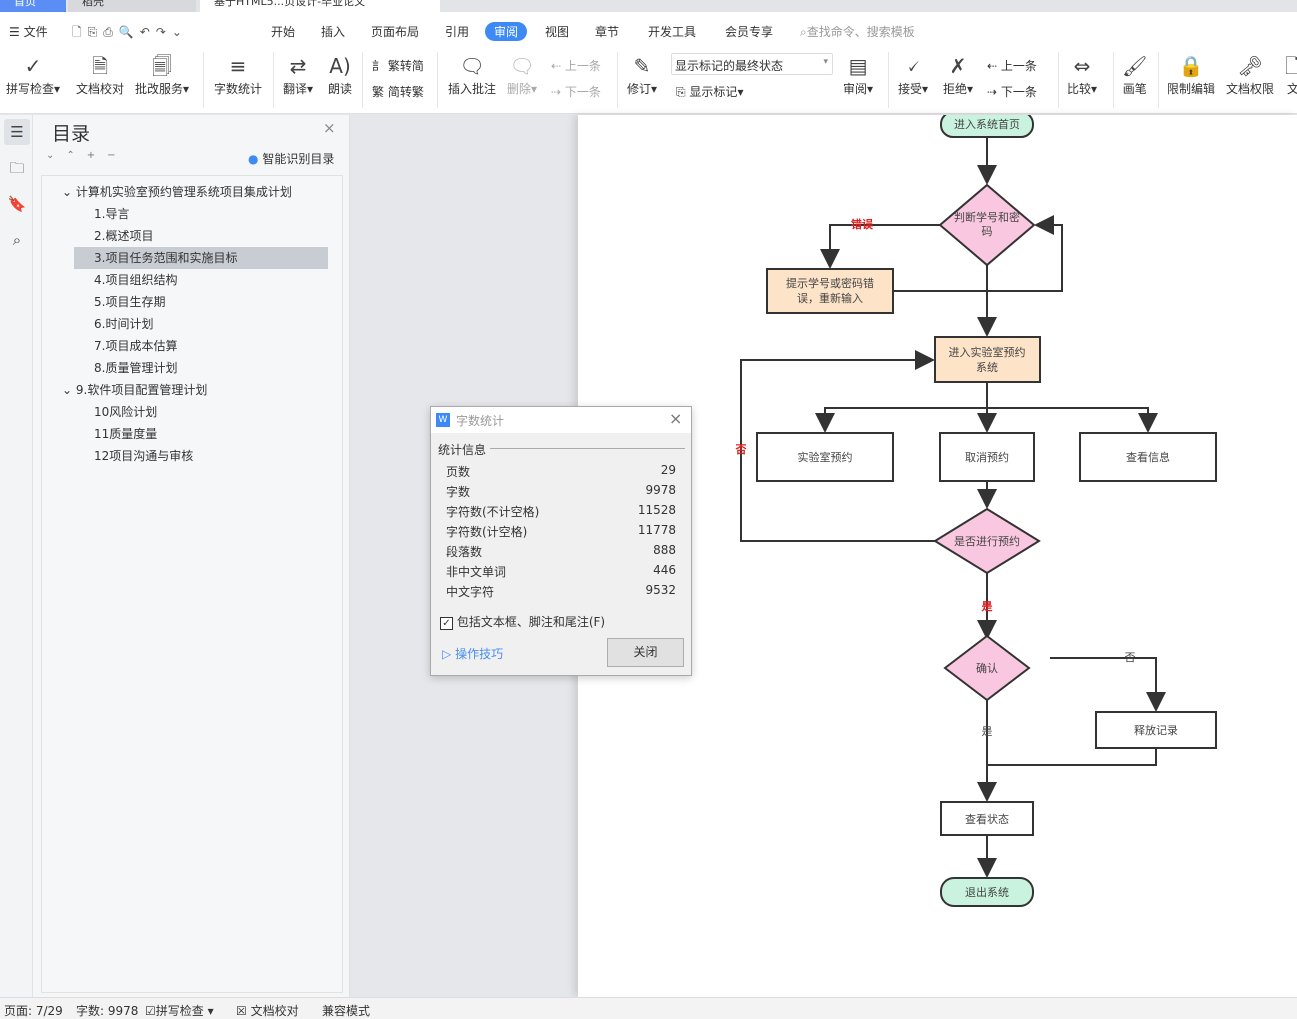 The height and width of the screenshot is (1019, 1297). Describe the element at coordinates (462, 450) in the screenshot. I see `section-label: 统计信息` at that location.